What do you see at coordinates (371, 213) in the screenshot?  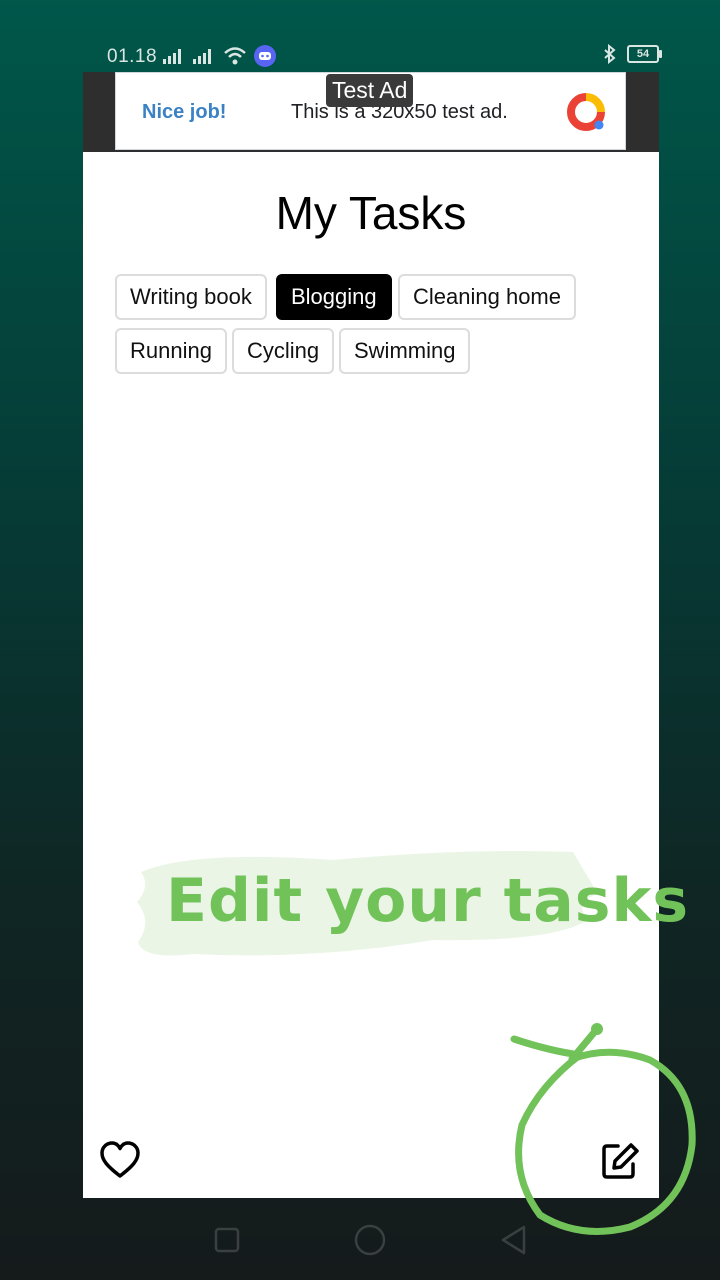 I see `page-title: My Tasks` at bounding box center [371, 213].